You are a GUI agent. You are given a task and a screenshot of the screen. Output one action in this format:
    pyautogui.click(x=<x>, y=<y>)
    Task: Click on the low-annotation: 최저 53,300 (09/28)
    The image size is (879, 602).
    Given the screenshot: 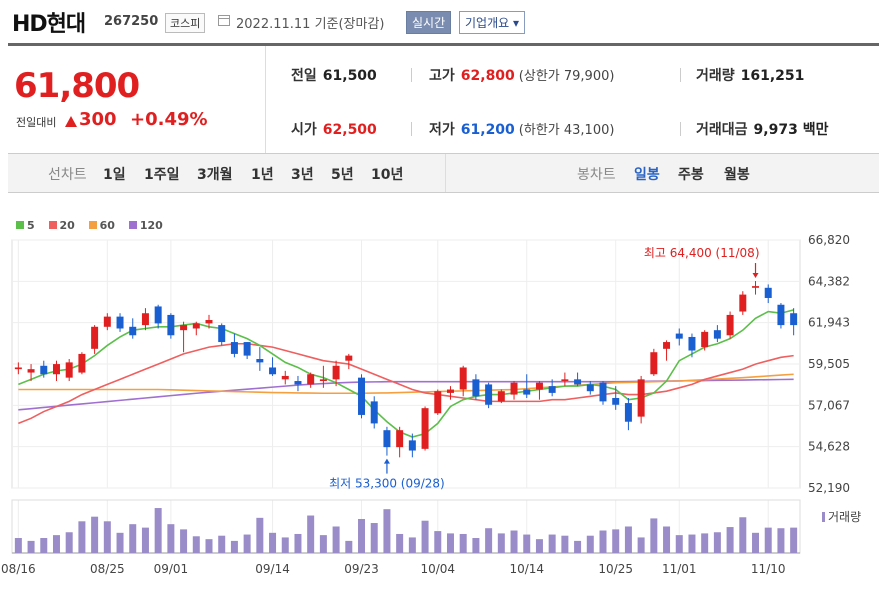 What is the action you would take?
    pyautogui.click(x=387, y=484)
    